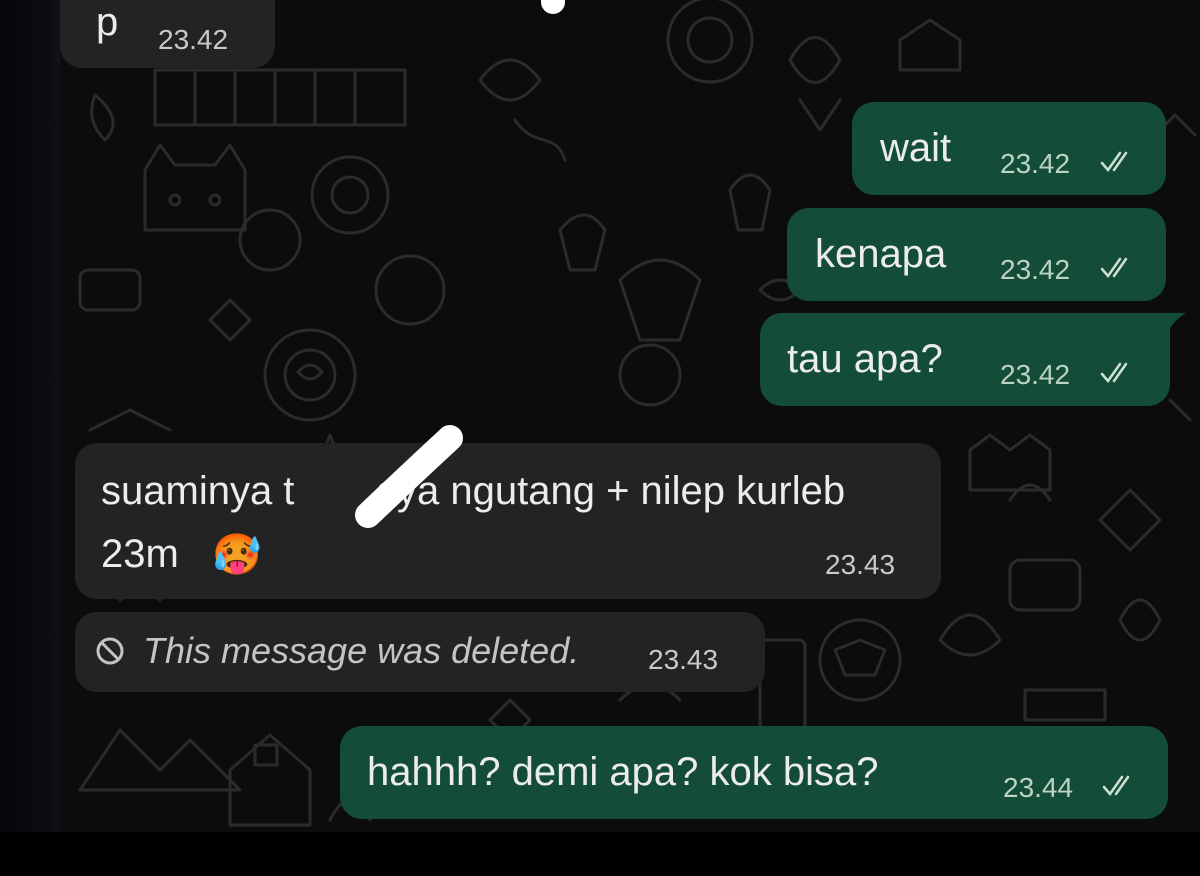  Describe the element at coordinates (881, 254) in the screenshot. I see `message-text: kenapa` at that location.